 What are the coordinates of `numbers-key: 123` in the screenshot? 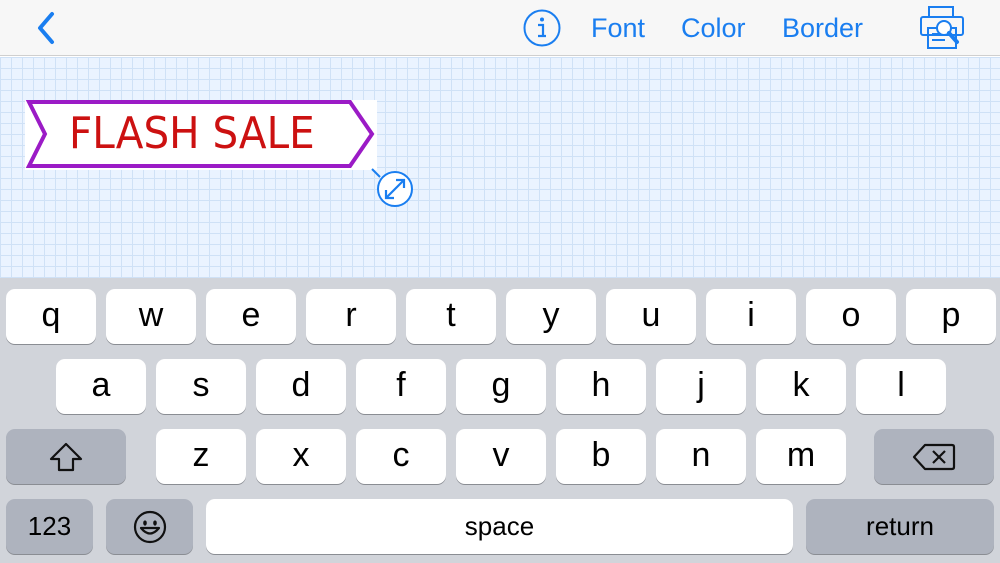 It's located at (49, 526).